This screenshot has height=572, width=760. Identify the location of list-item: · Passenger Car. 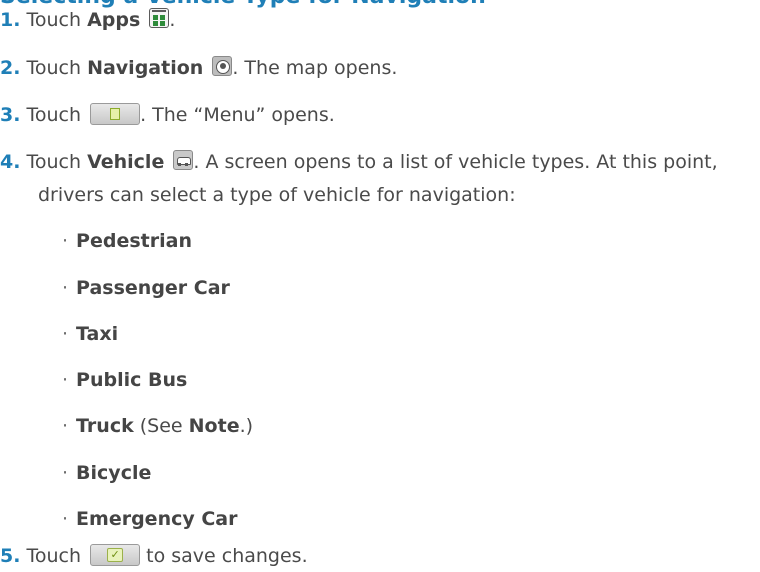
(146, 288).